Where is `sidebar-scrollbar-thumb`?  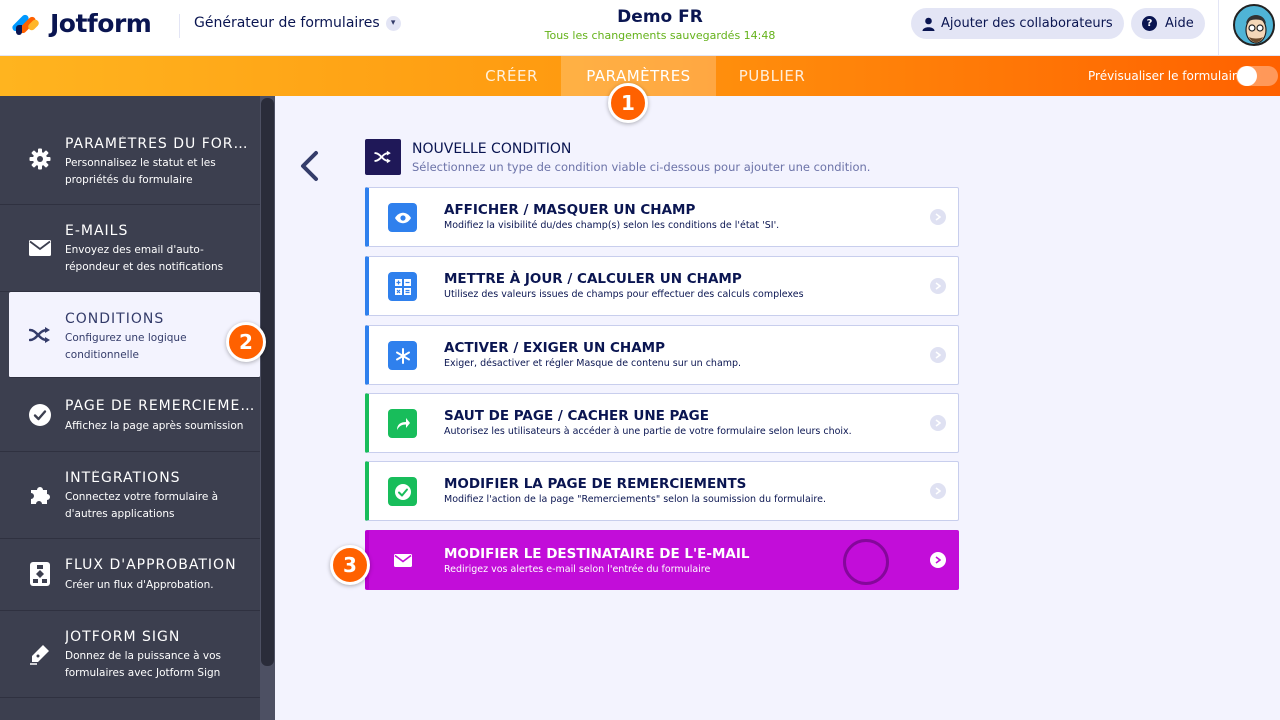
sidebar-scrollbar-thumb is located at coordinates (267, 382).